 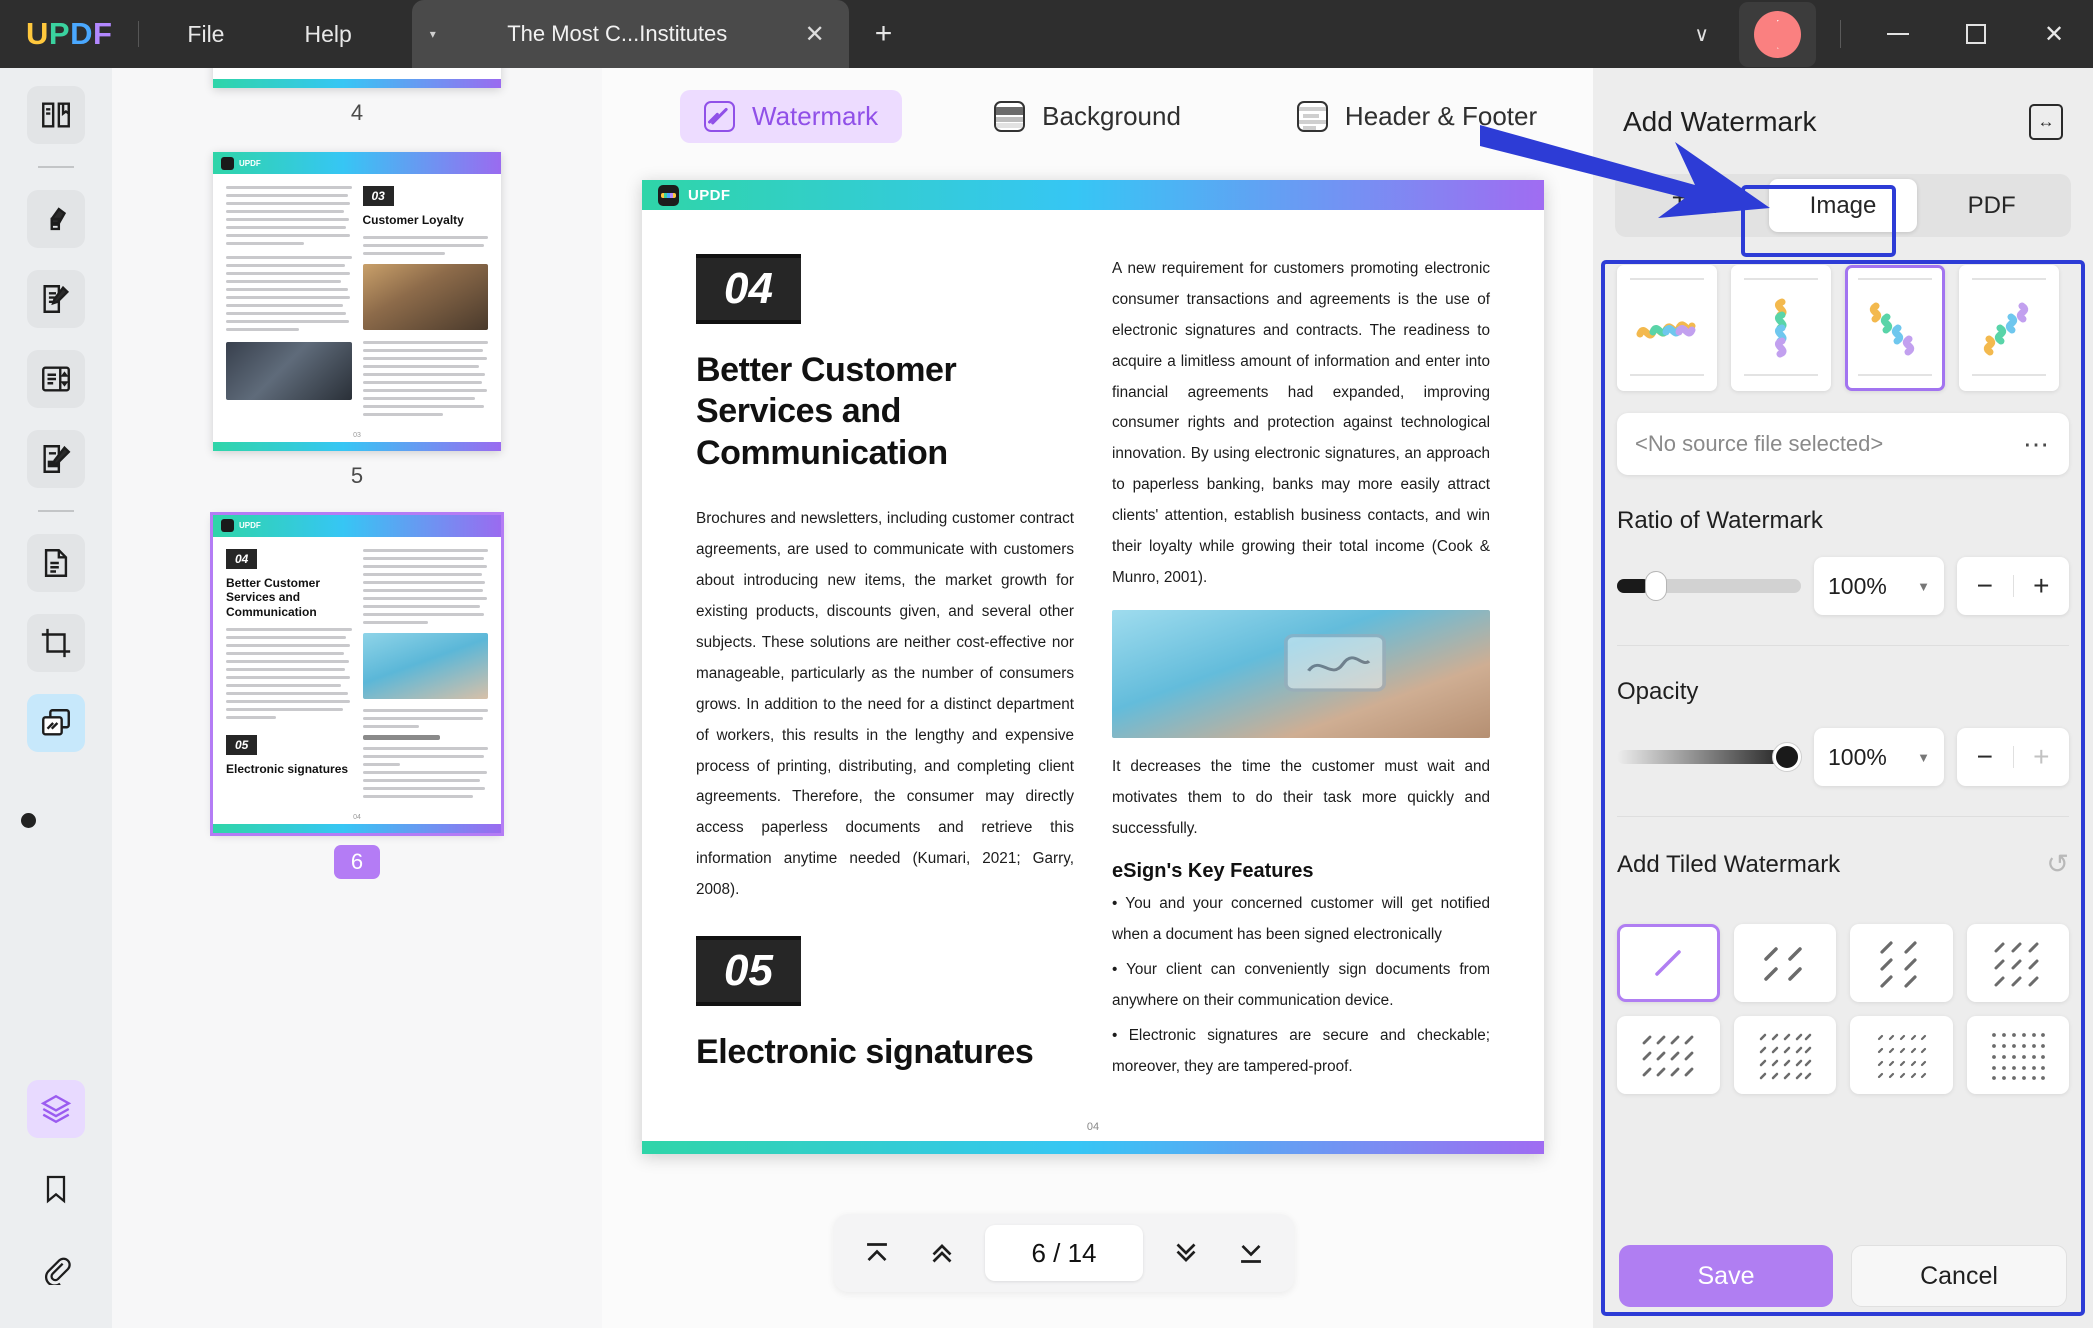 I want to click on account-button, so click(x=1777, y=34).